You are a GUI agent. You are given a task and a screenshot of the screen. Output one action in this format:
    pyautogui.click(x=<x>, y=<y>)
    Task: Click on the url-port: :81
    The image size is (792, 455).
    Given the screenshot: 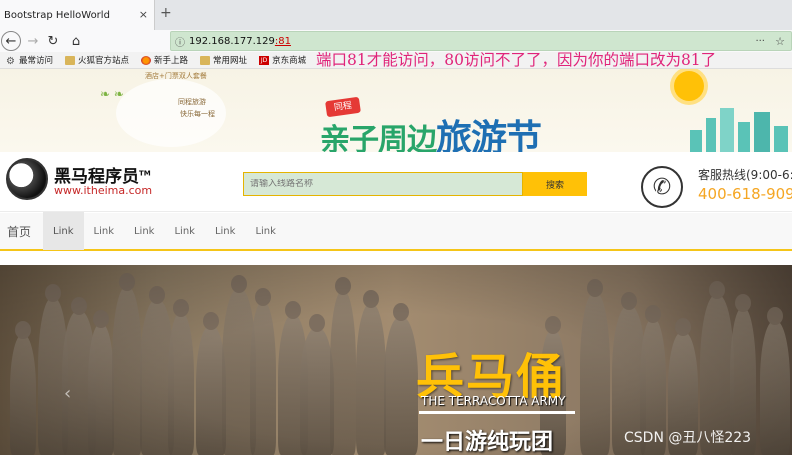 What is the action you would take?
    pyautogui.click(x=282, y=41)
    